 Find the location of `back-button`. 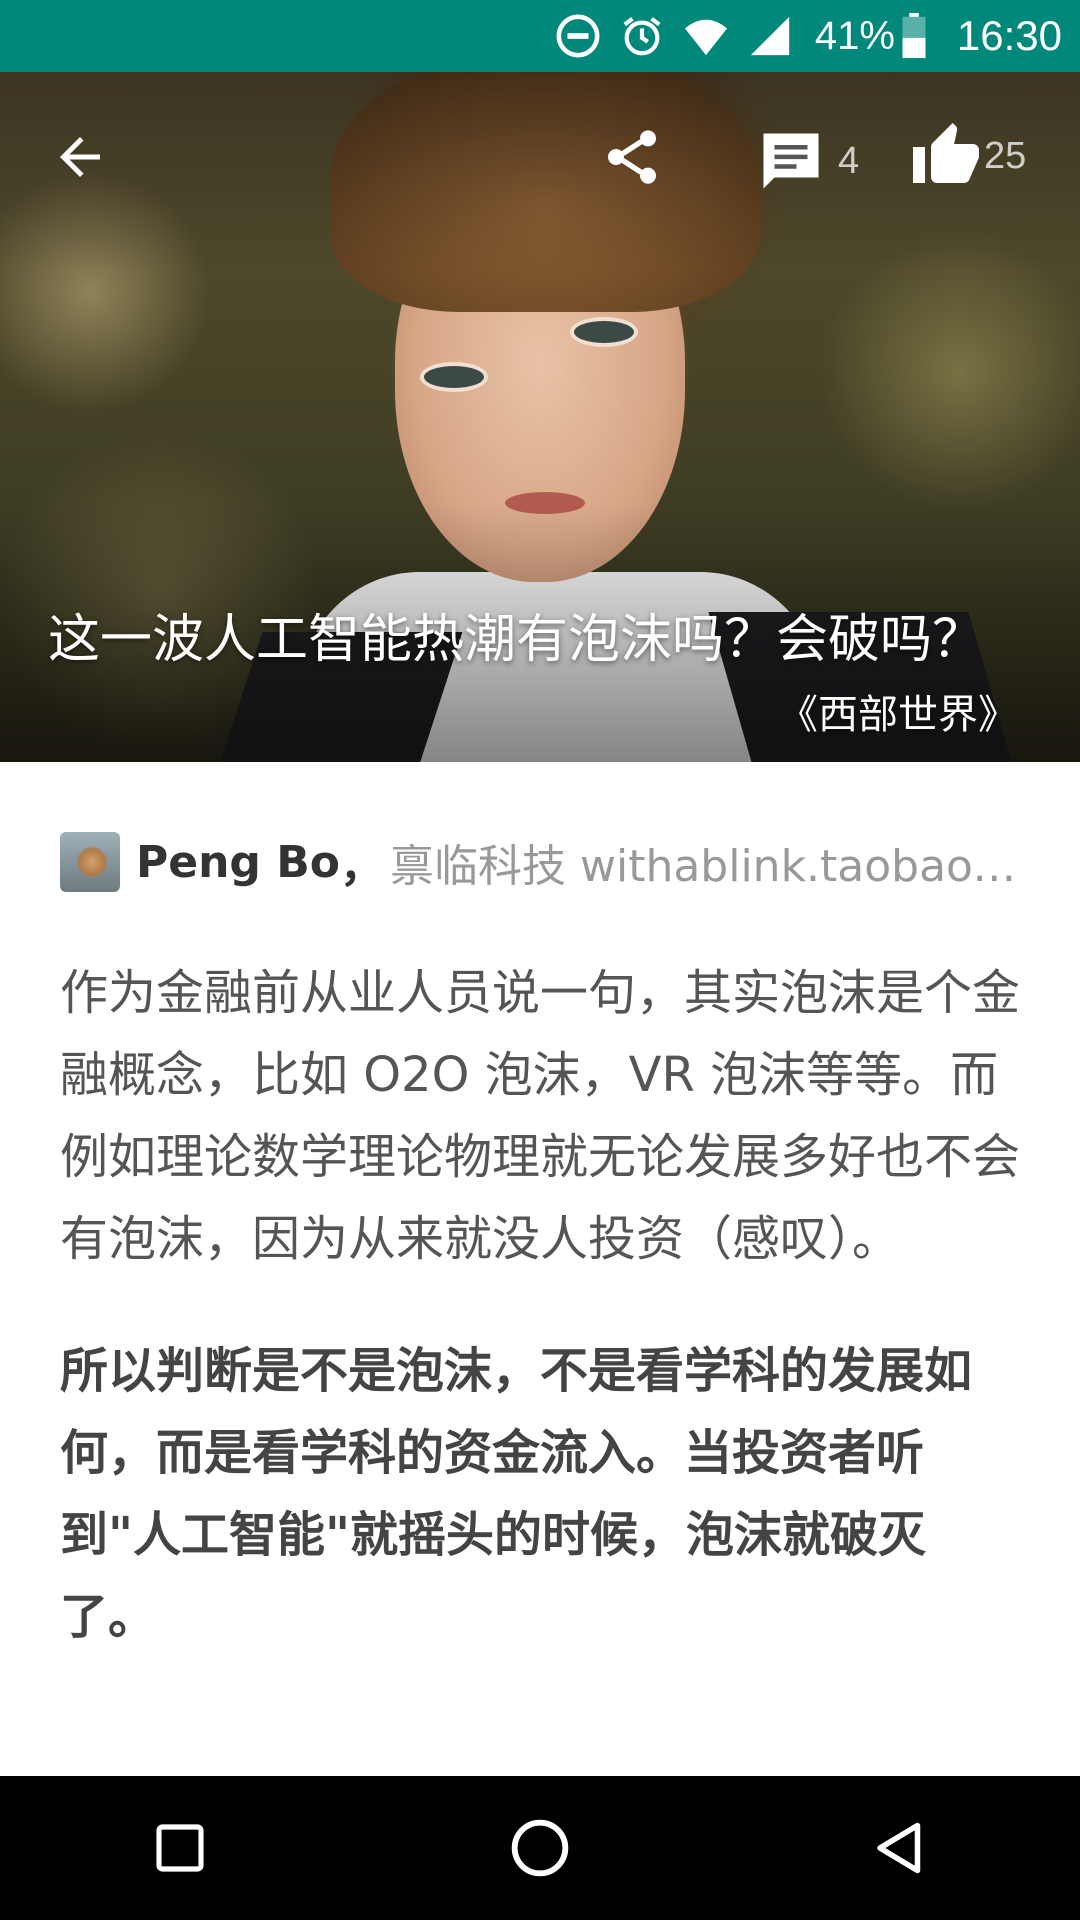

back-button is located at coordinates (85, 157).